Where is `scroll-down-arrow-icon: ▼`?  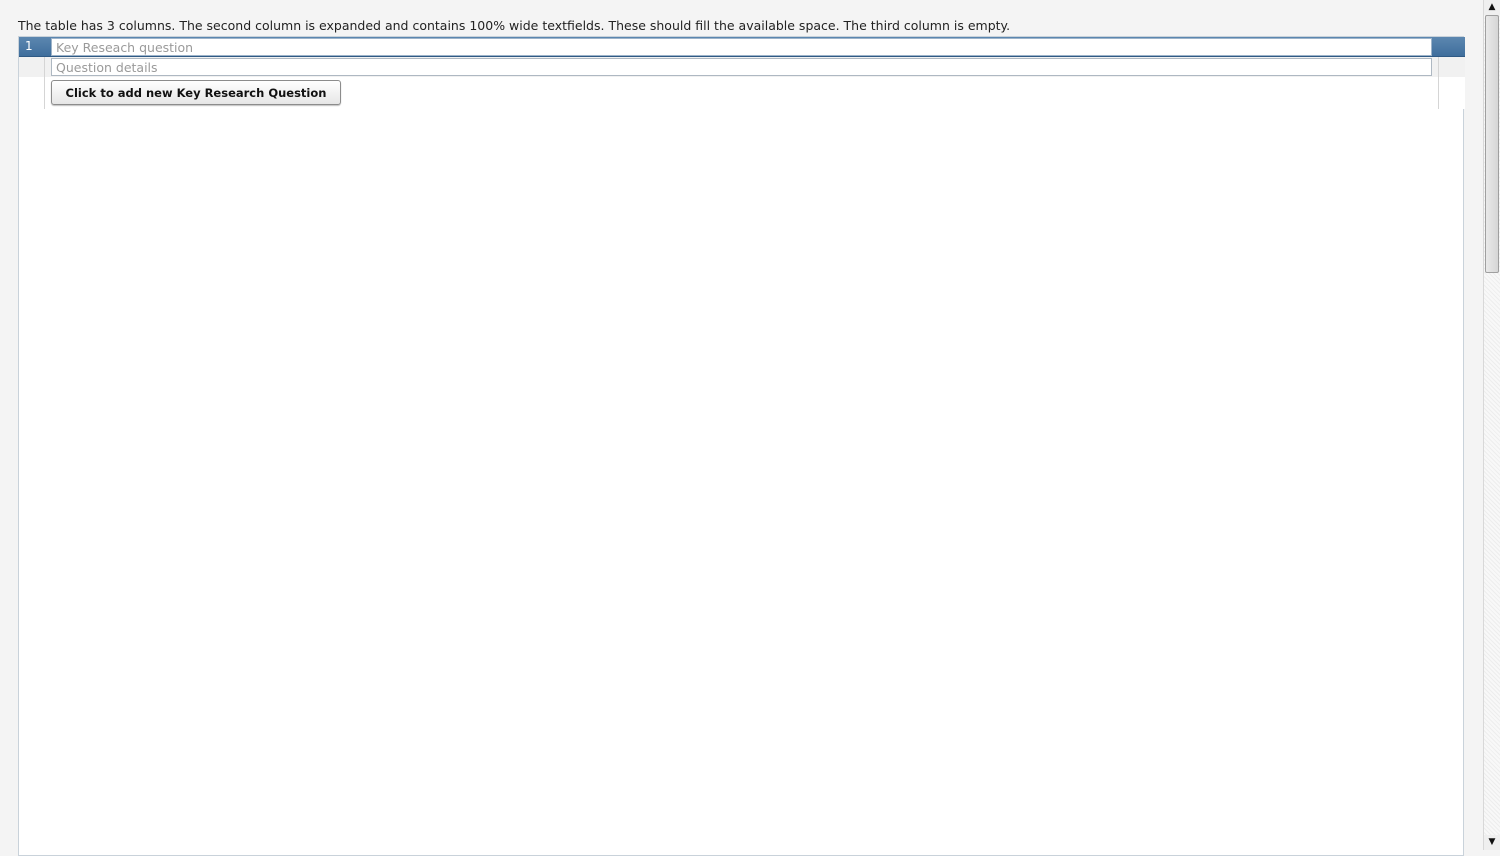 scroll-down-arrow-icon: ▼ is located at coordinates (1492, 842).